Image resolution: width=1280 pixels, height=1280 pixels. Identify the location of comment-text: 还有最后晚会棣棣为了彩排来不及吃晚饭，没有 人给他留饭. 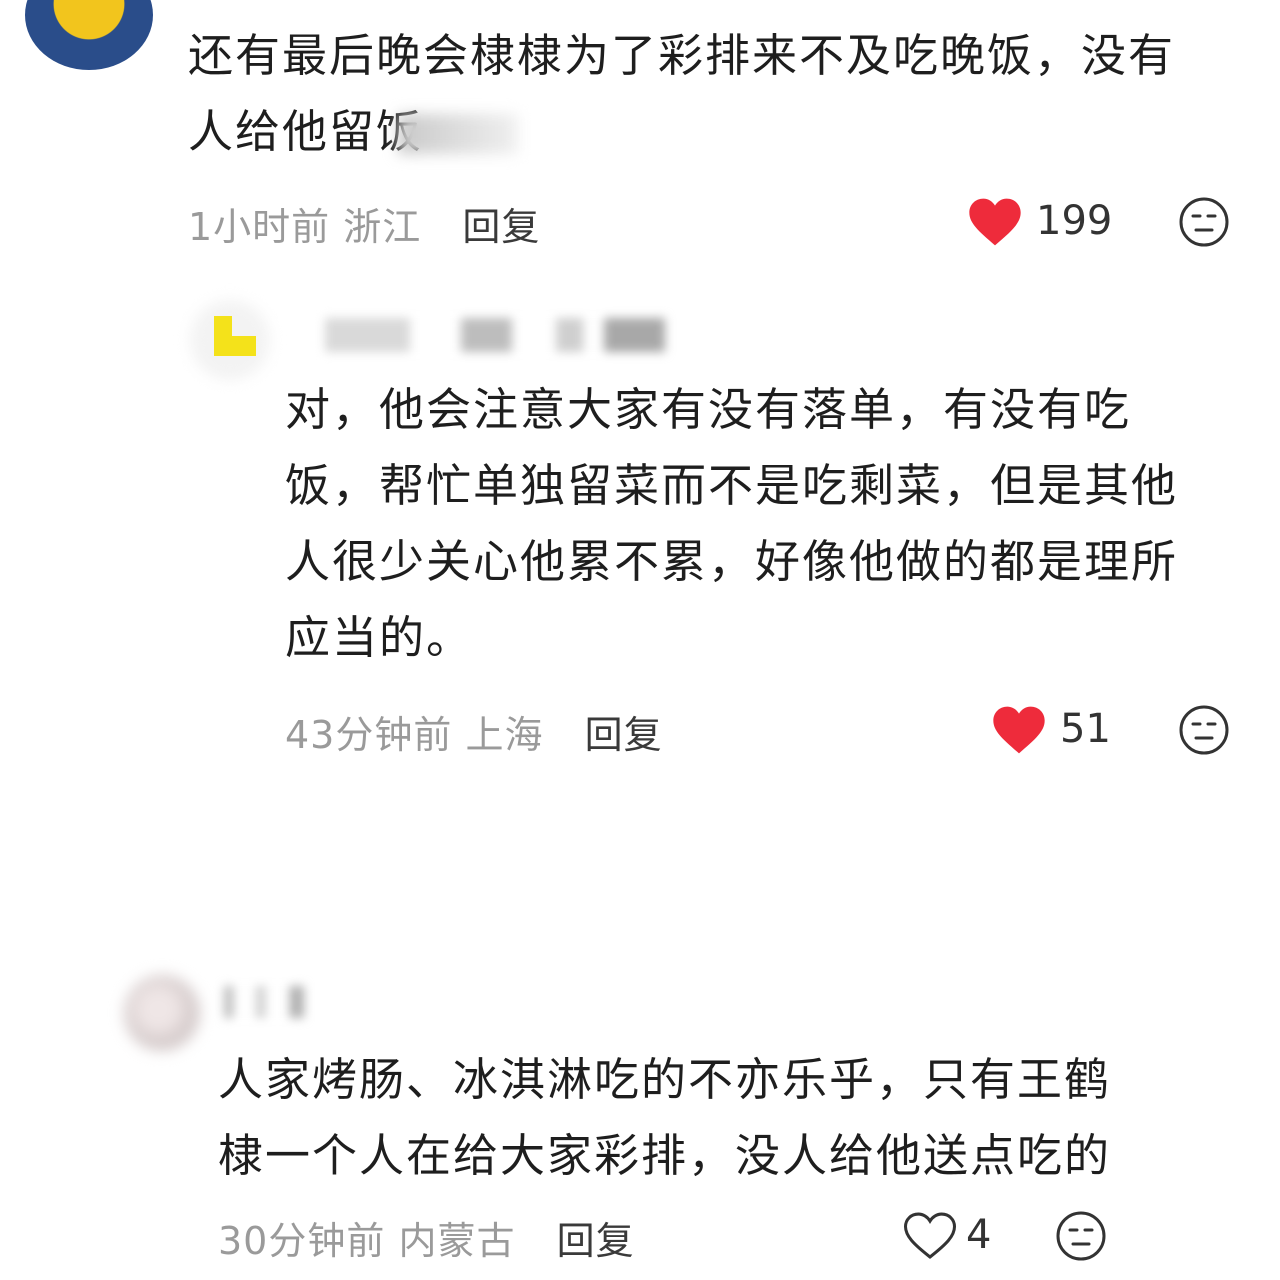
(718, 94).